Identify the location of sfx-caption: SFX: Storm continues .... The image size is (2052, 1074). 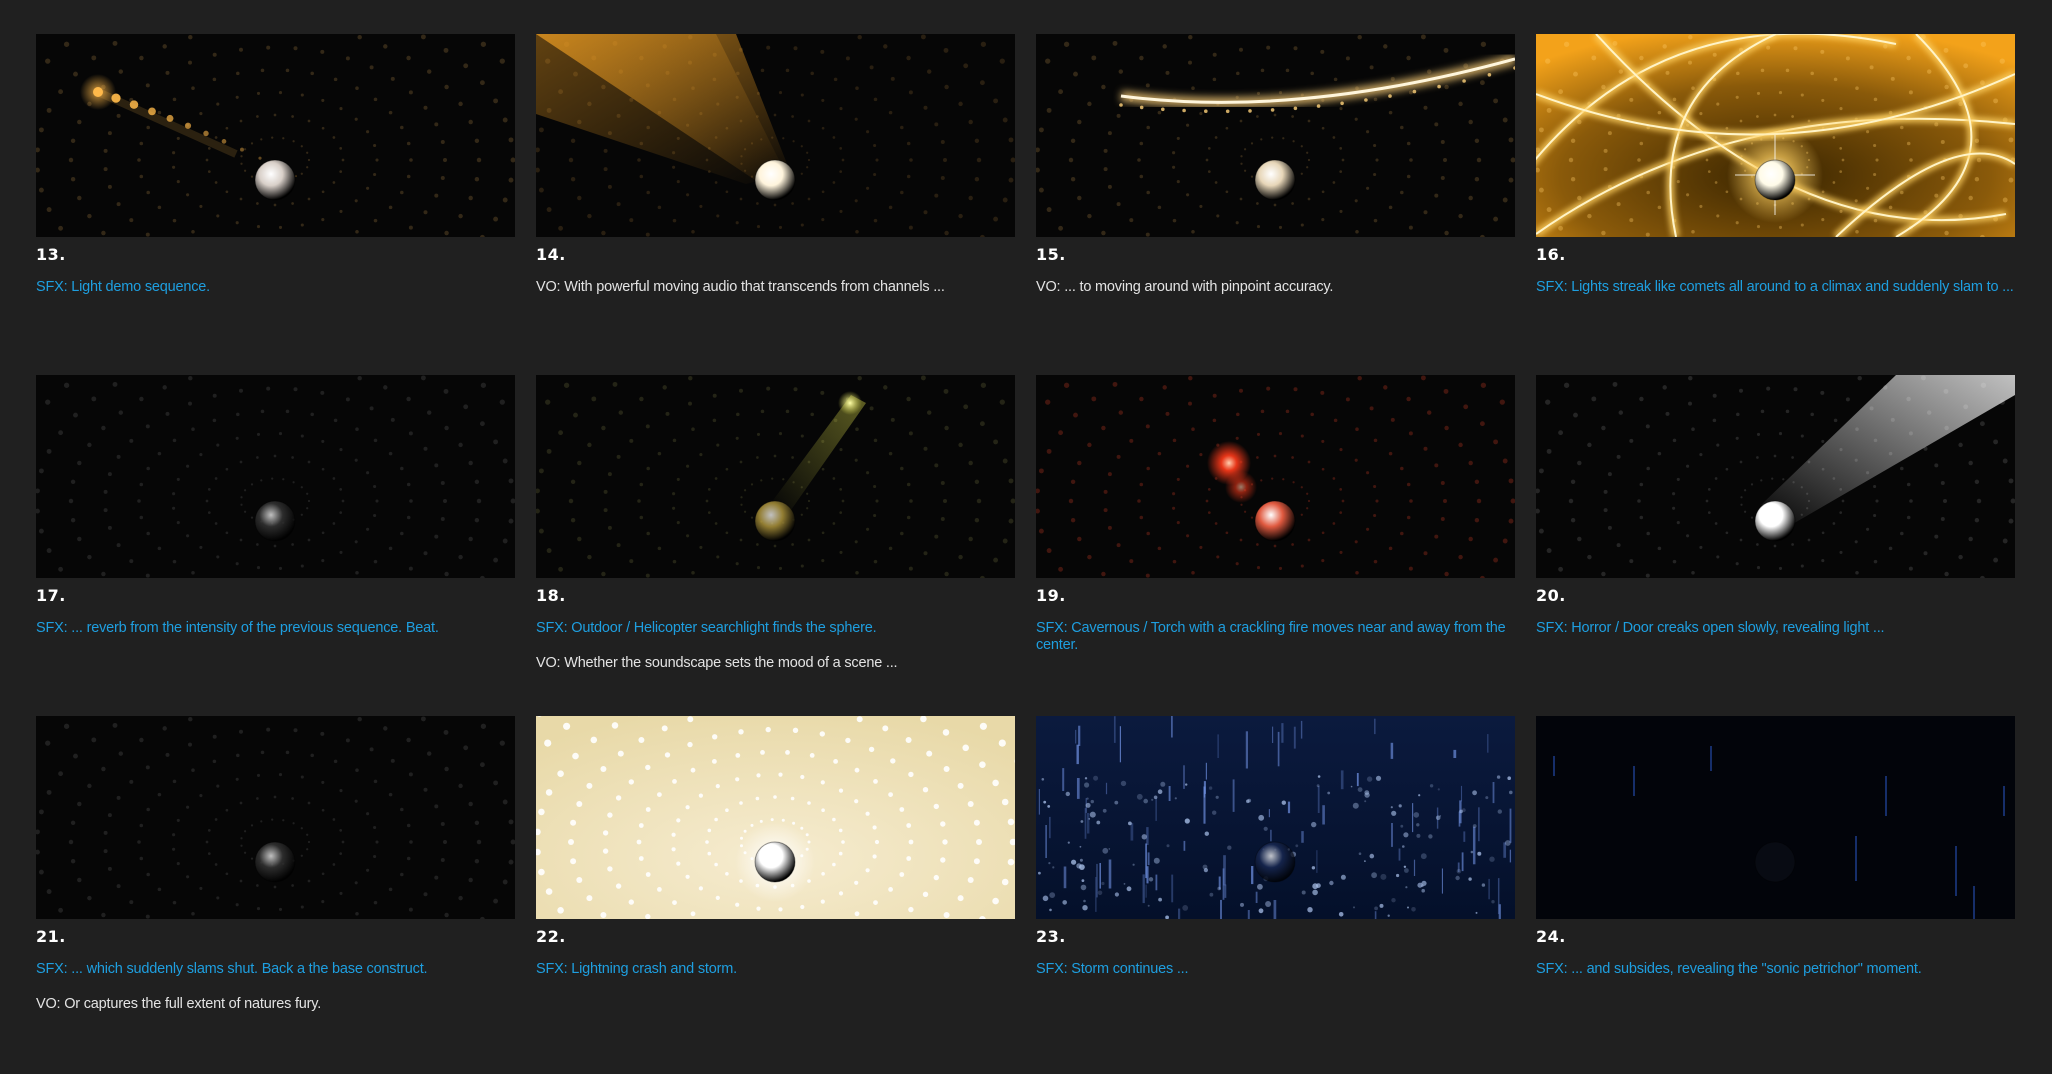
(1112, 969).